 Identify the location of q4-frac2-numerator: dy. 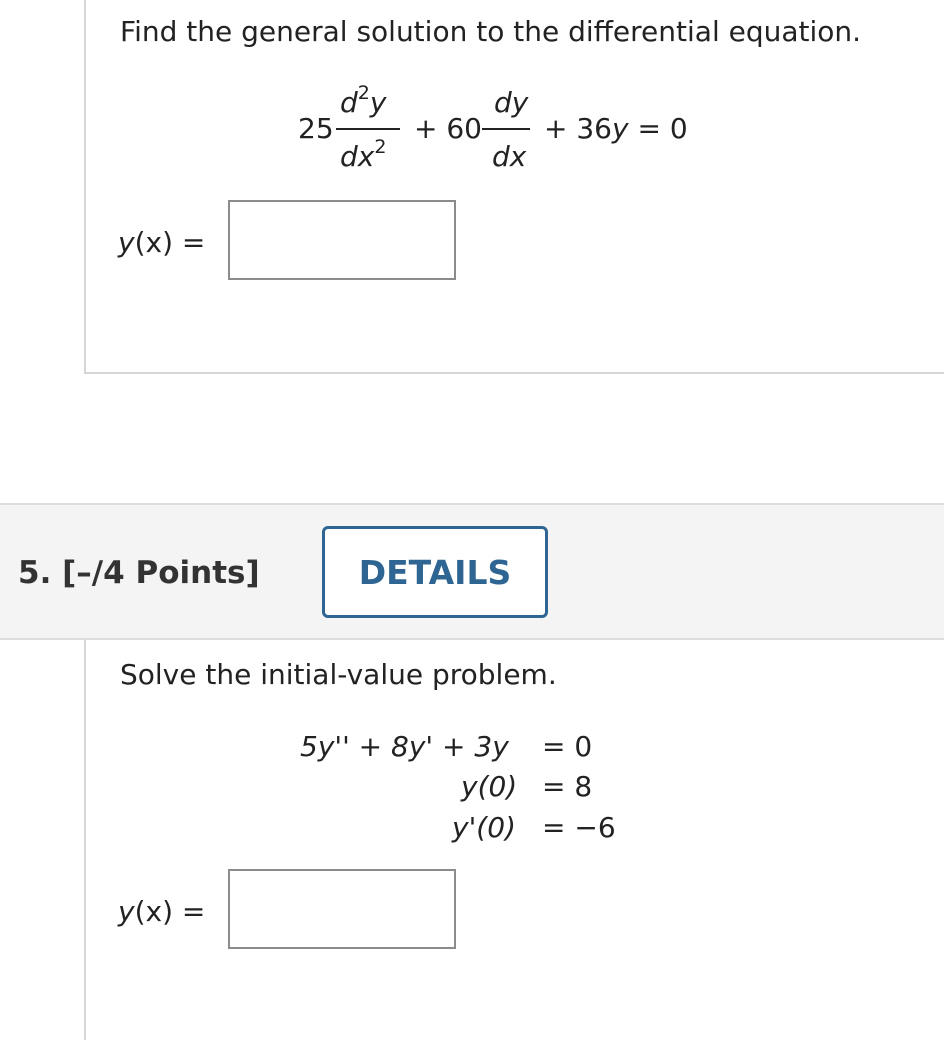
(511, 102).